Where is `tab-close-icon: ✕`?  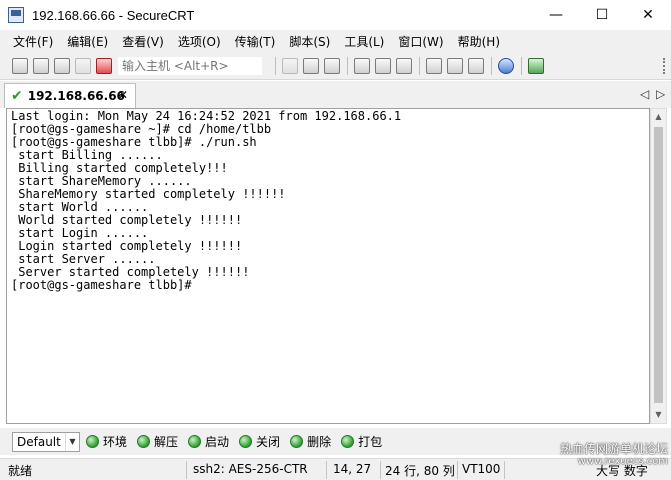 tab-close-icon: ✕ is located at coordinates (123, 95).